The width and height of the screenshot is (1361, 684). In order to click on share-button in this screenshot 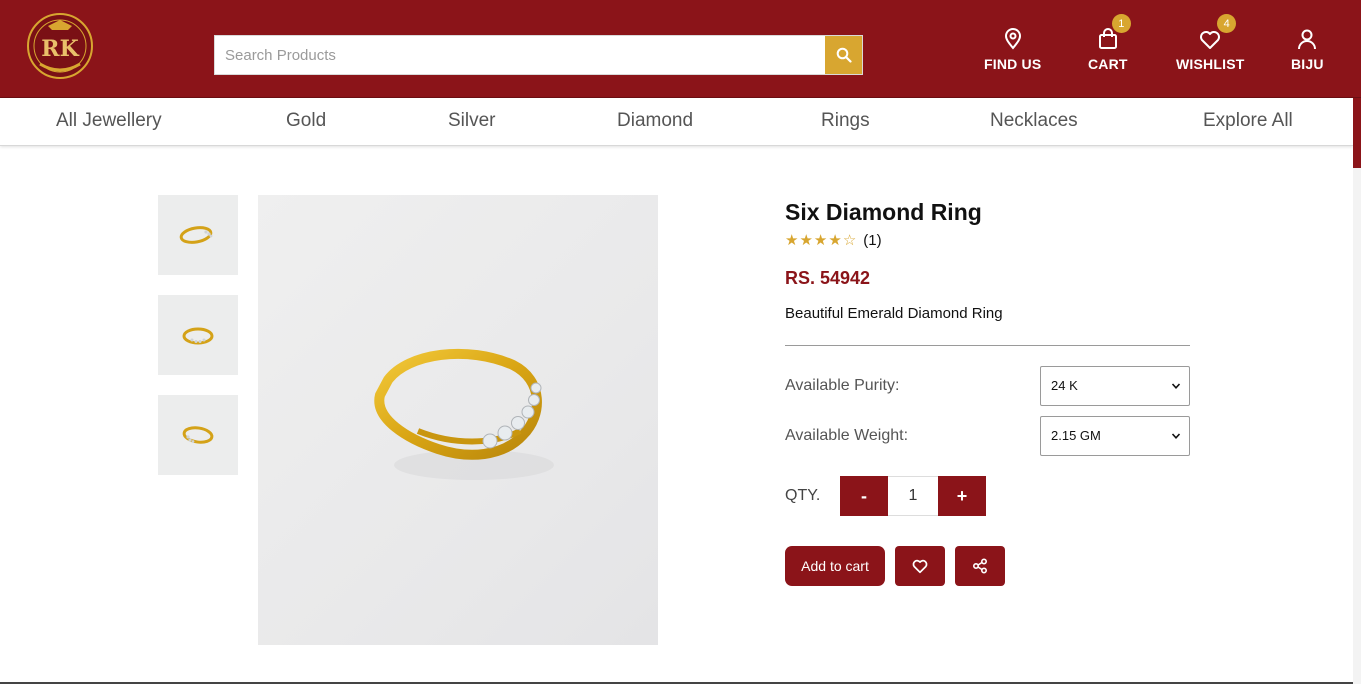, I will do `click(980, 566)`.